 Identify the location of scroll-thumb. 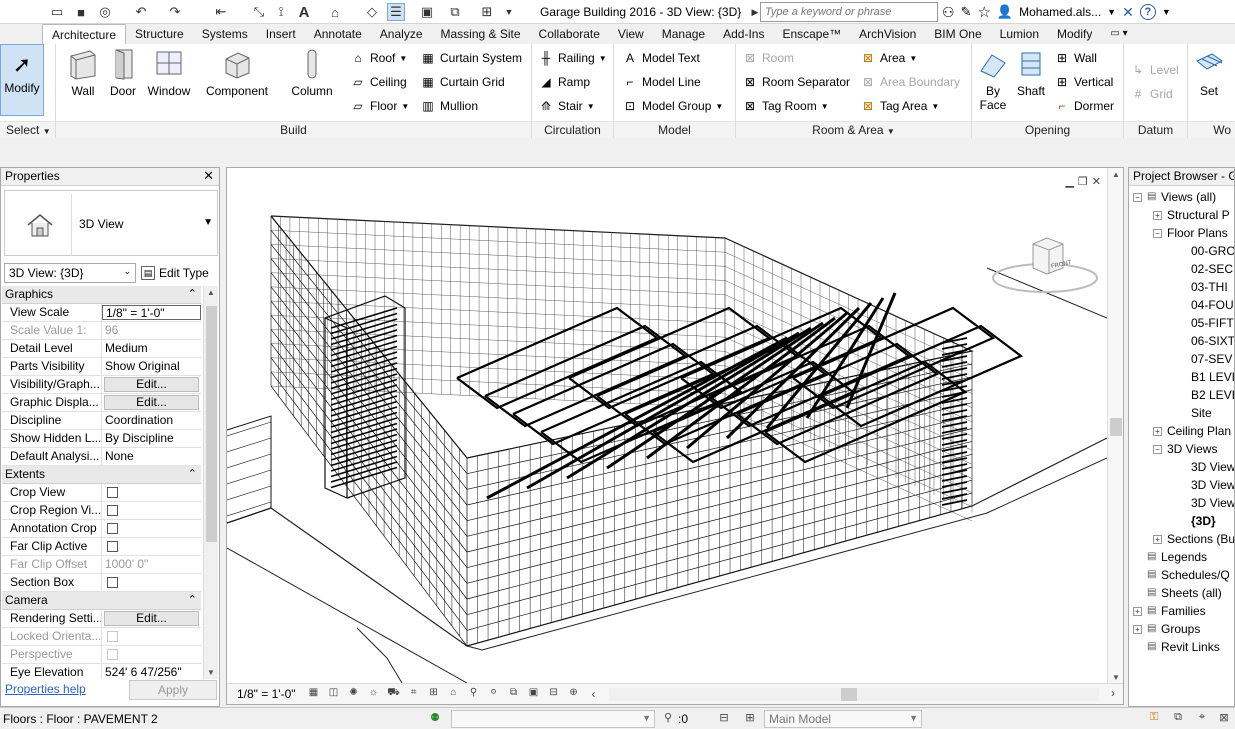
(211, 424).